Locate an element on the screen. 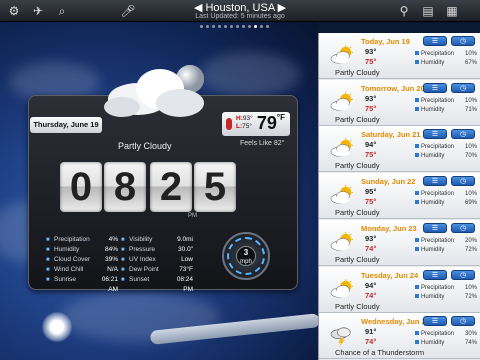  stat-value: 39% is located at coordinates (111, 259).